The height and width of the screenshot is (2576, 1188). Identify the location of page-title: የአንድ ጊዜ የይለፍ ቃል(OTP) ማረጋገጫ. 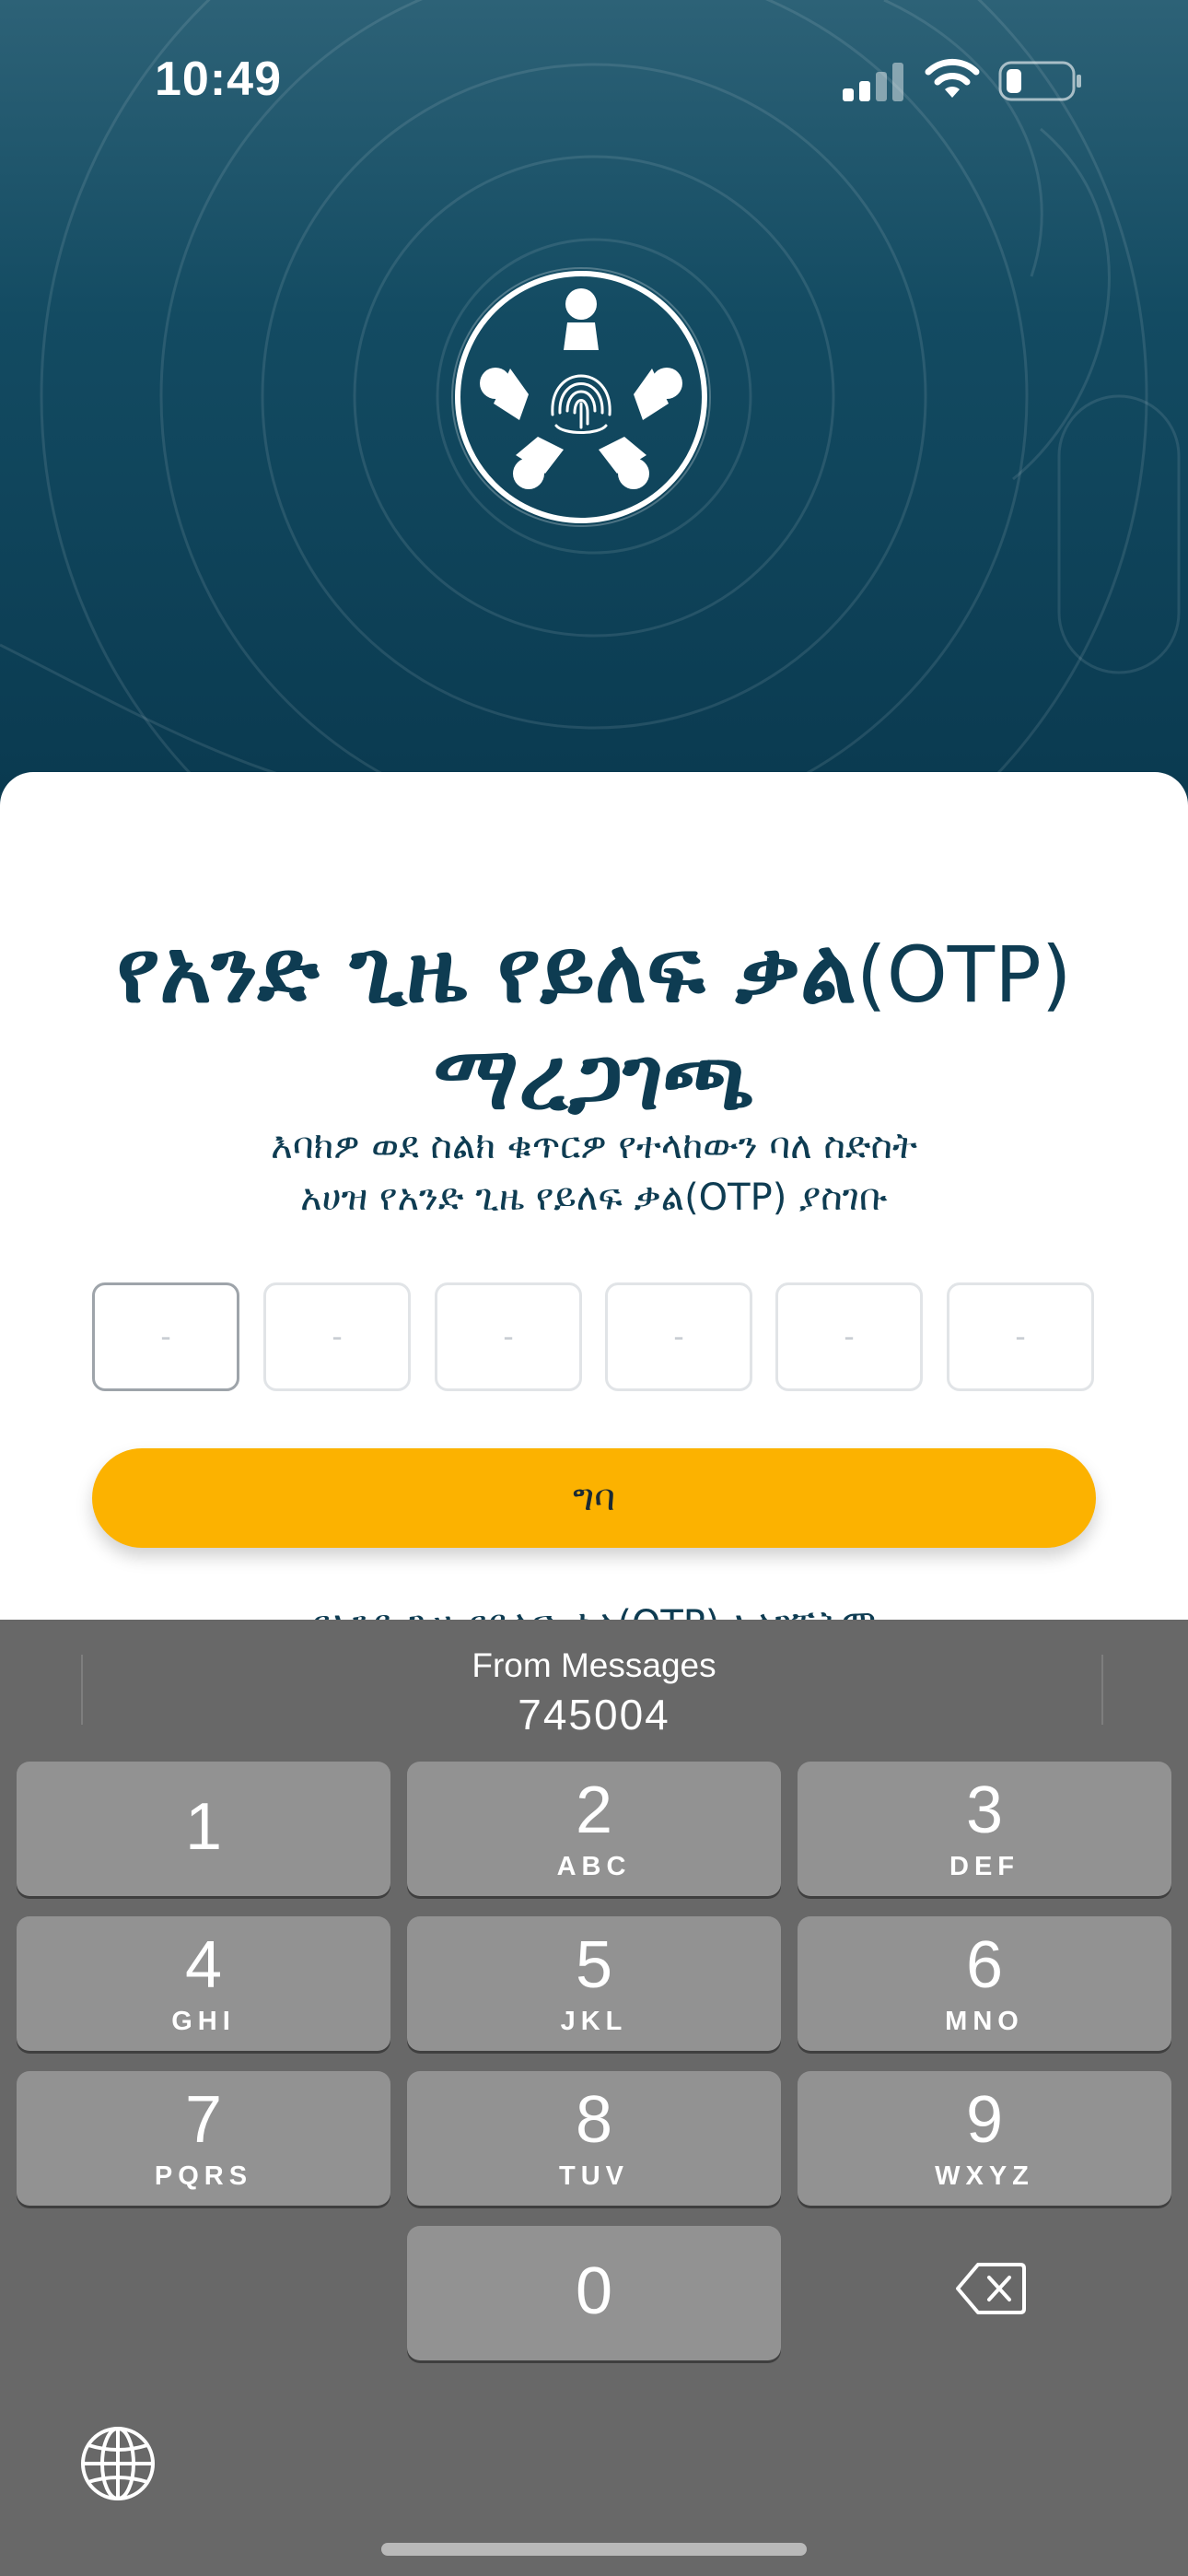
(594, 1024).